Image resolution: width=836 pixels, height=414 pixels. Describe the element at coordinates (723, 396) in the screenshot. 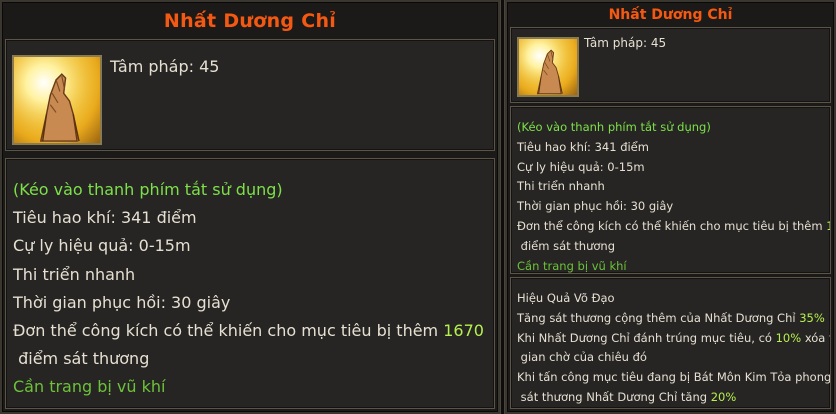

I see `vo-dao-value-3: 20%` at that location.